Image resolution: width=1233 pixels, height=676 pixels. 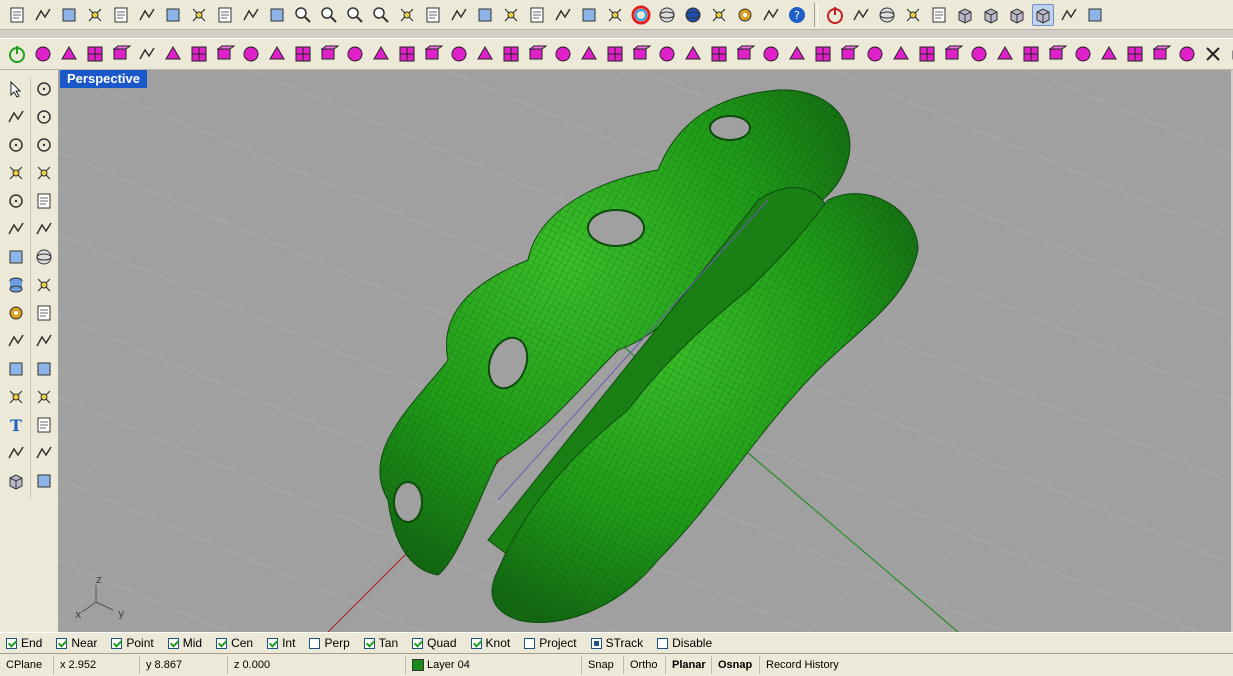 What do you see at coordinates (44, 341) in the screenshot?
I see `trim-tool-button` at bounding box center [44, 341].